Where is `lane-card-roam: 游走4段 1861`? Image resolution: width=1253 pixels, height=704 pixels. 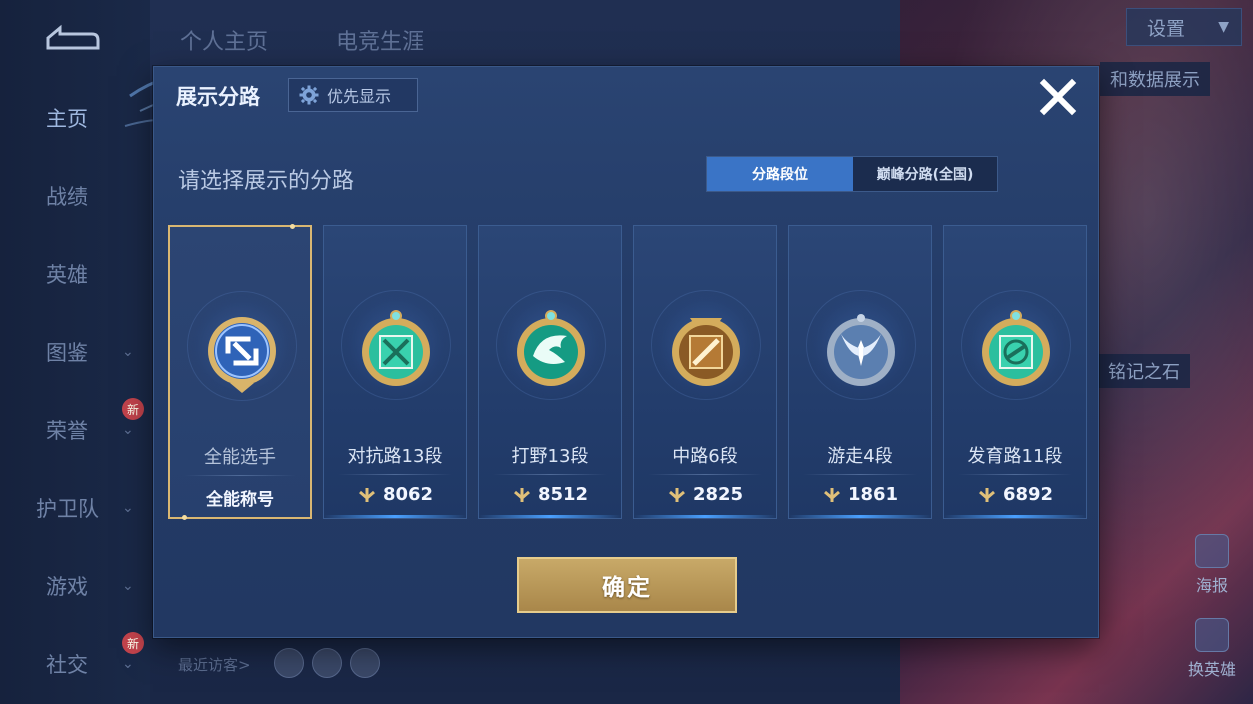 lane-card-roam: 游走4段 1861 is located at coordinates (860, 372).